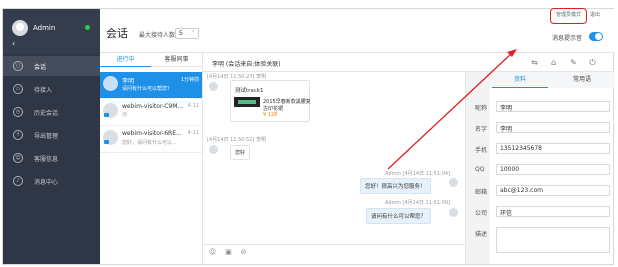 This screenshot has height=267, width=618. I want to click on annotation-arrow-line, so click(450, 111).